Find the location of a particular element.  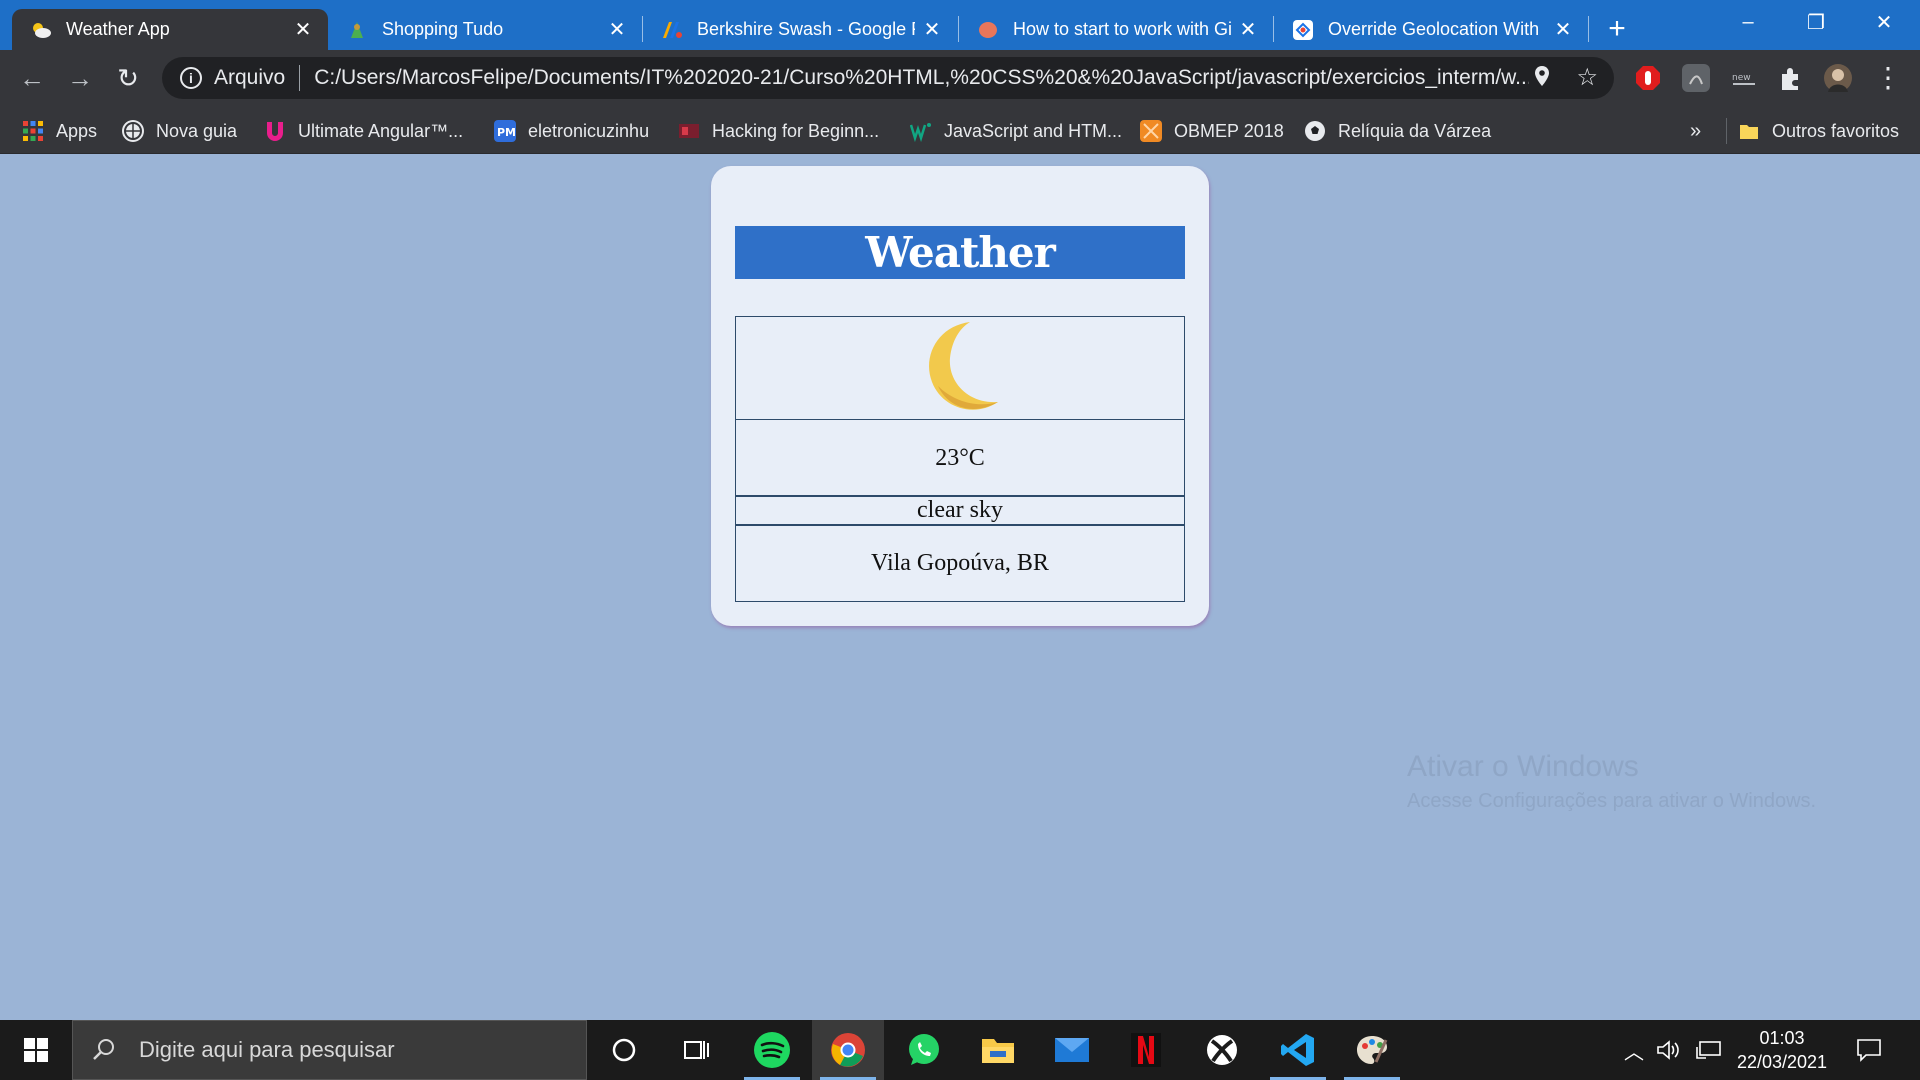

svg-text: PM is located at coordinates (506, 132).